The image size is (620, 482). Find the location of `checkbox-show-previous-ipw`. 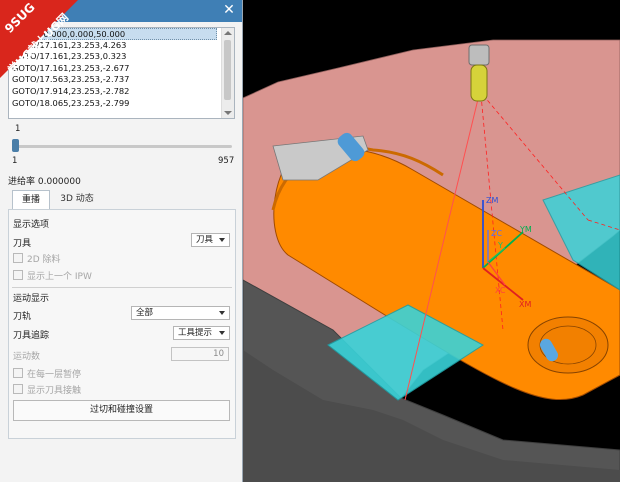

checkbox-show-previous-ipw is located at coordinates (18, 275).